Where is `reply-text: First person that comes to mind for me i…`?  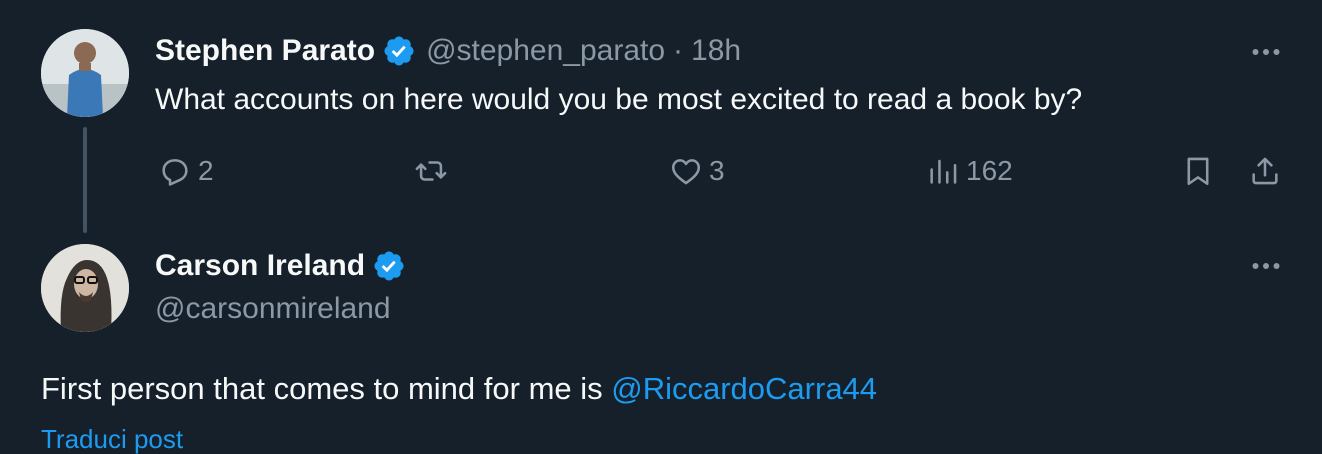 reply-text: First person that comes to mind for me i… is located at coordinates (459, 389).